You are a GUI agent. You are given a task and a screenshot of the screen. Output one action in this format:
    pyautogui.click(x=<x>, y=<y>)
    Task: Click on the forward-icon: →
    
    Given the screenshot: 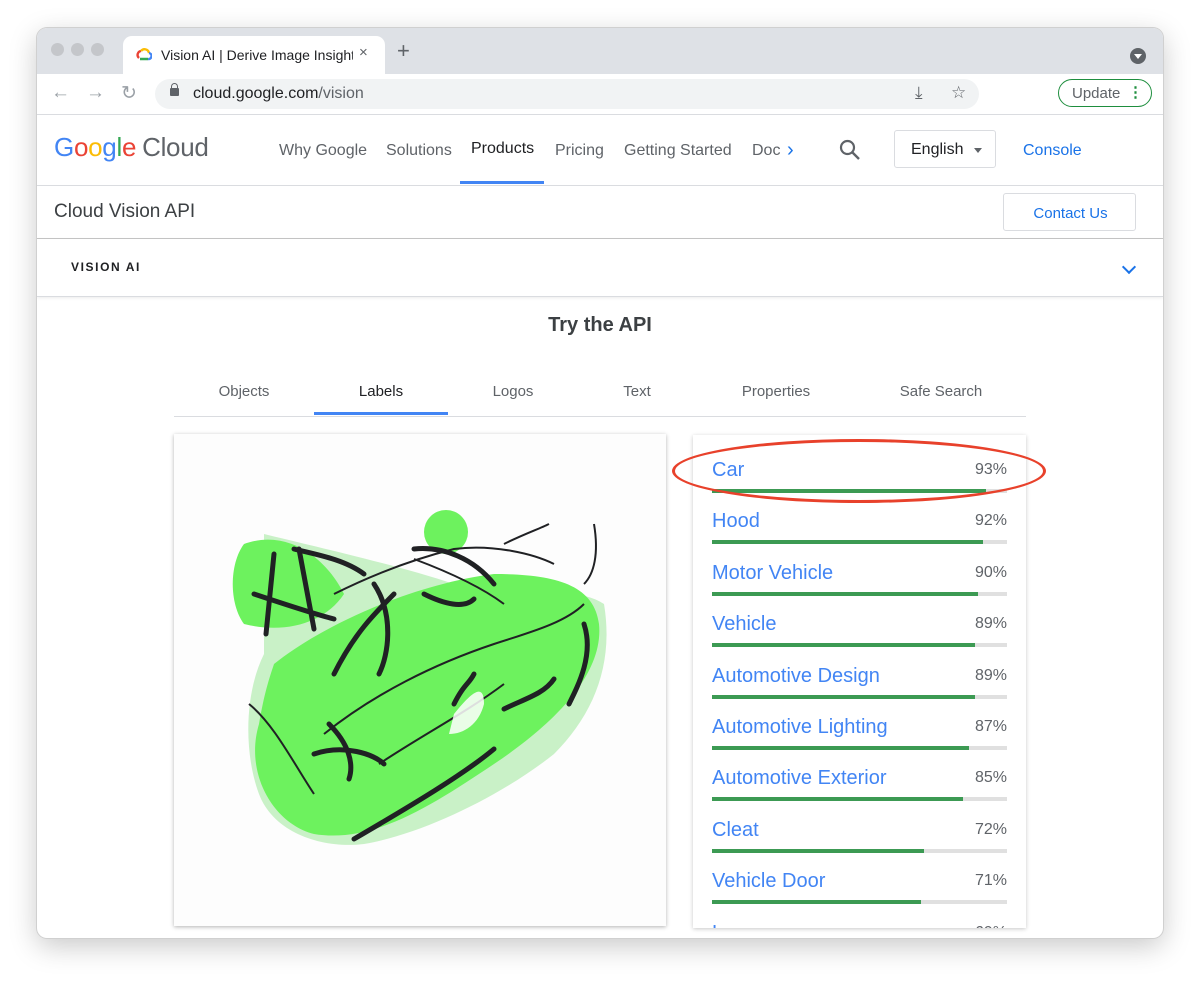 What is the action you would take?
    pyautogui.click(x=95, y=93)
    